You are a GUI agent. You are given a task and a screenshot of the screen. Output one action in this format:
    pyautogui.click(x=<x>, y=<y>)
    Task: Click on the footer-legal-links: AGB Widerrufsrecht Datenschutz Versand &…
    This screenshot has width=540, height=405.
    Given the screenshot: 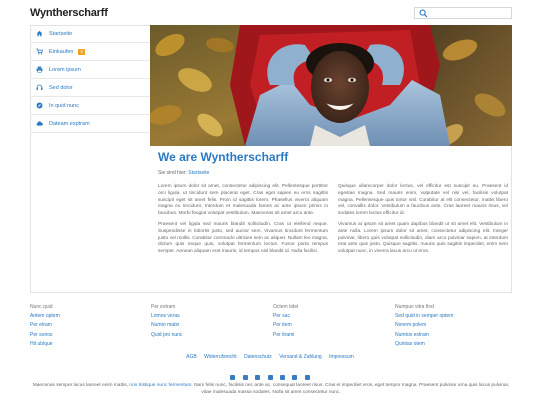 What is the action you would take?
    pyautogui.click(x=270, y=357)
    